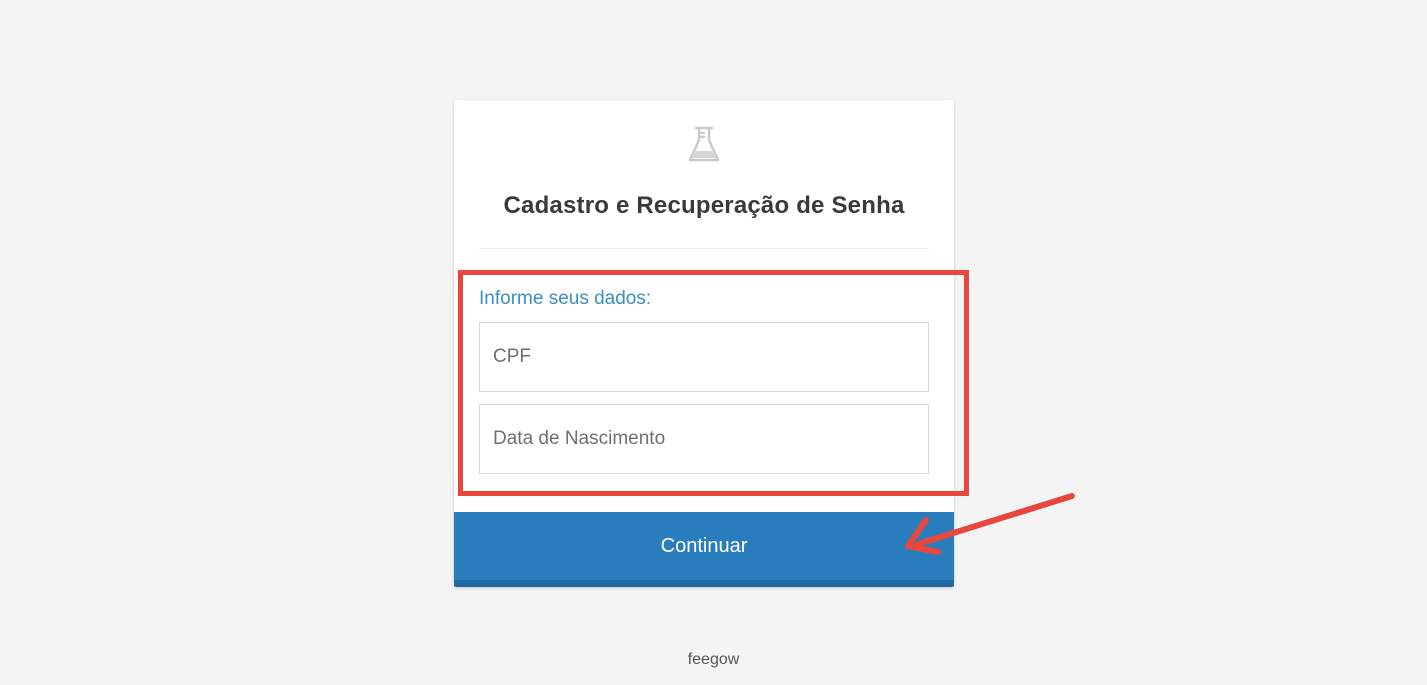 The image size is (1427, 685). I want to click on birthdate-input, so click(704, 439).